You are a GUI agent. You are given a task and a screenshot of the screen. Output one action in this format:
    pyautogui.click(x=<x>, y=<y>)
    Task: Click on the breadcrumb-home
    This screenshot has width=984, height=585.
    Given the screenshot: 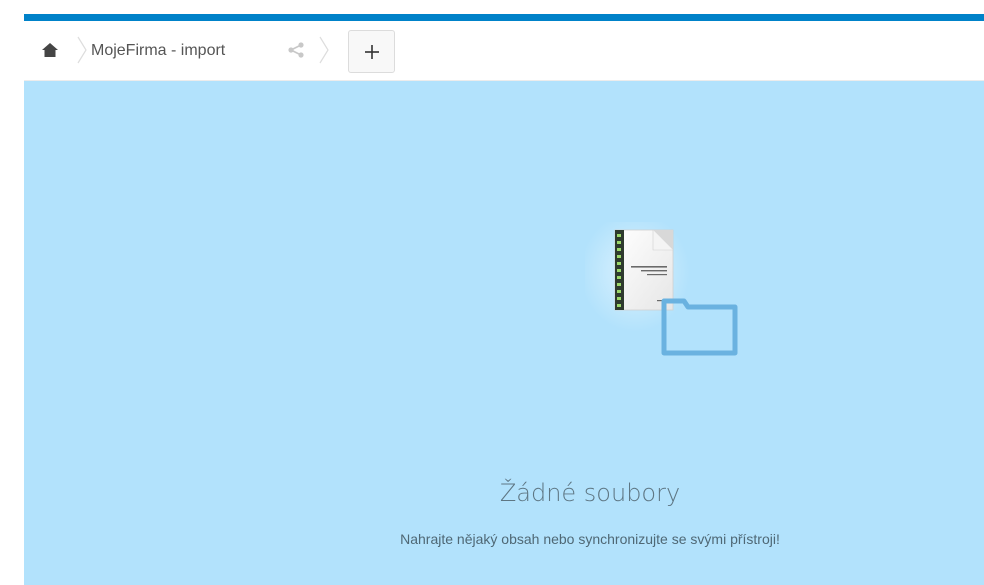 What is the action you would take?
    pyautogui.click(x=50, y=50)
    